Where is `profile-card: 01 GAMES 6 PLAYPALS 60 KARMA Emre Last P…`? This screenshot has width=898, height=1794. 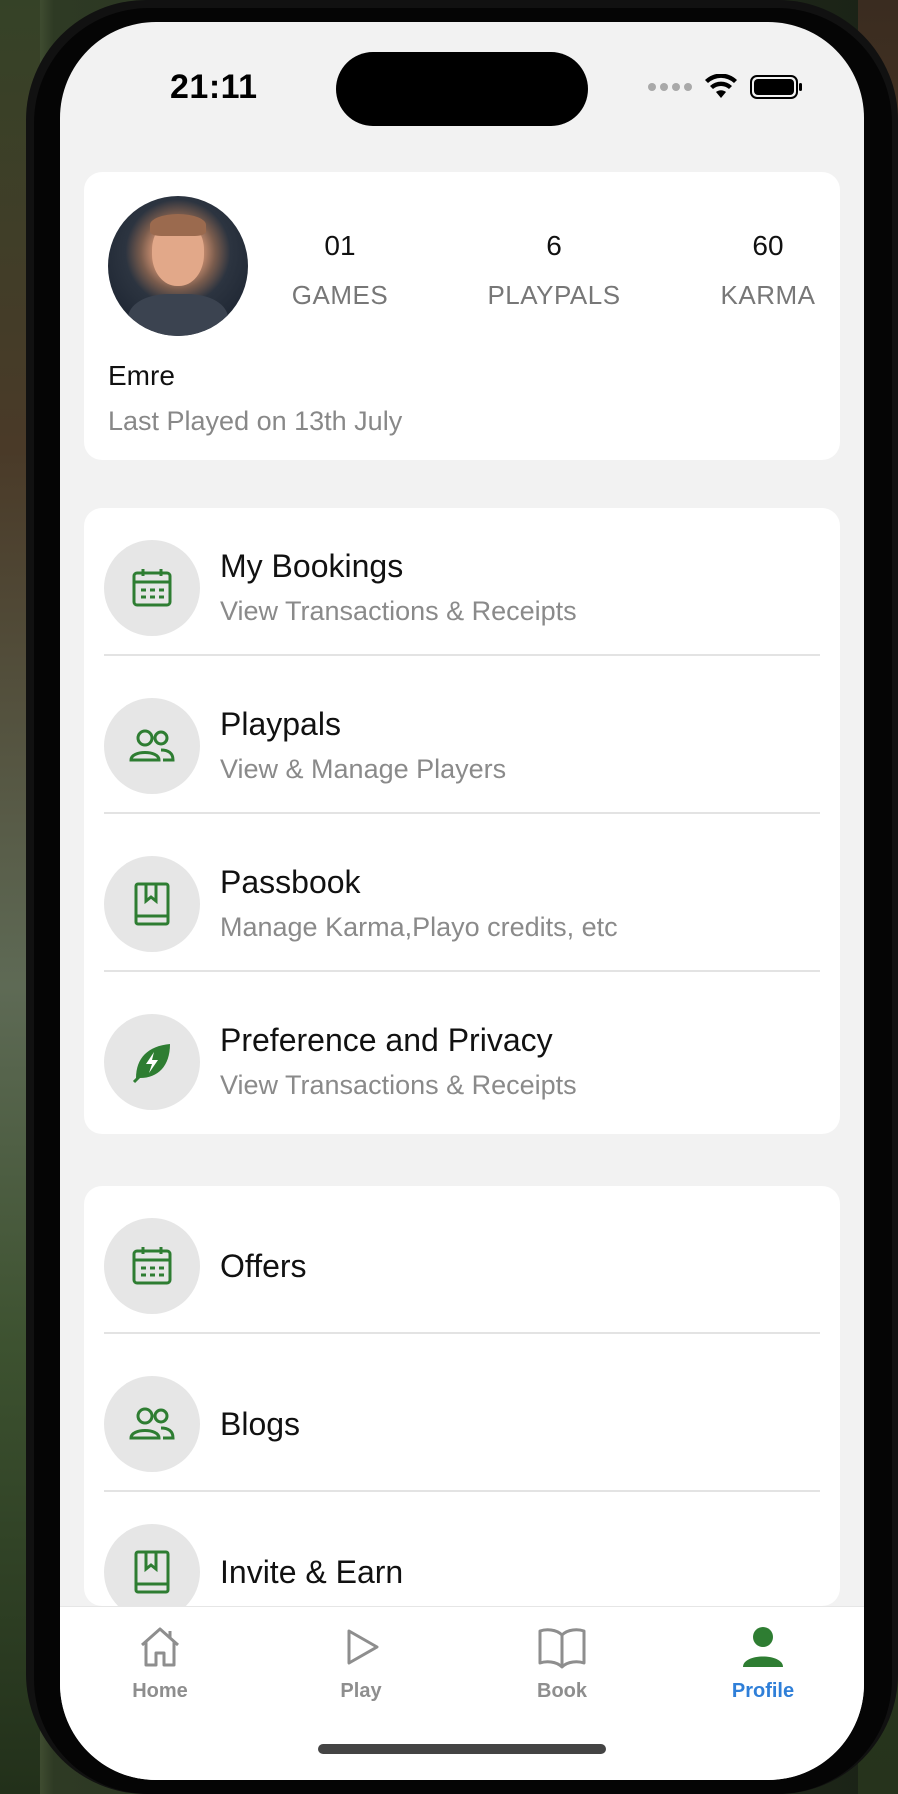
profile-card: 01 GAMES 6 PLAYPALS 60 KARMA Emre Last P… is located at coordinates (462, 316).